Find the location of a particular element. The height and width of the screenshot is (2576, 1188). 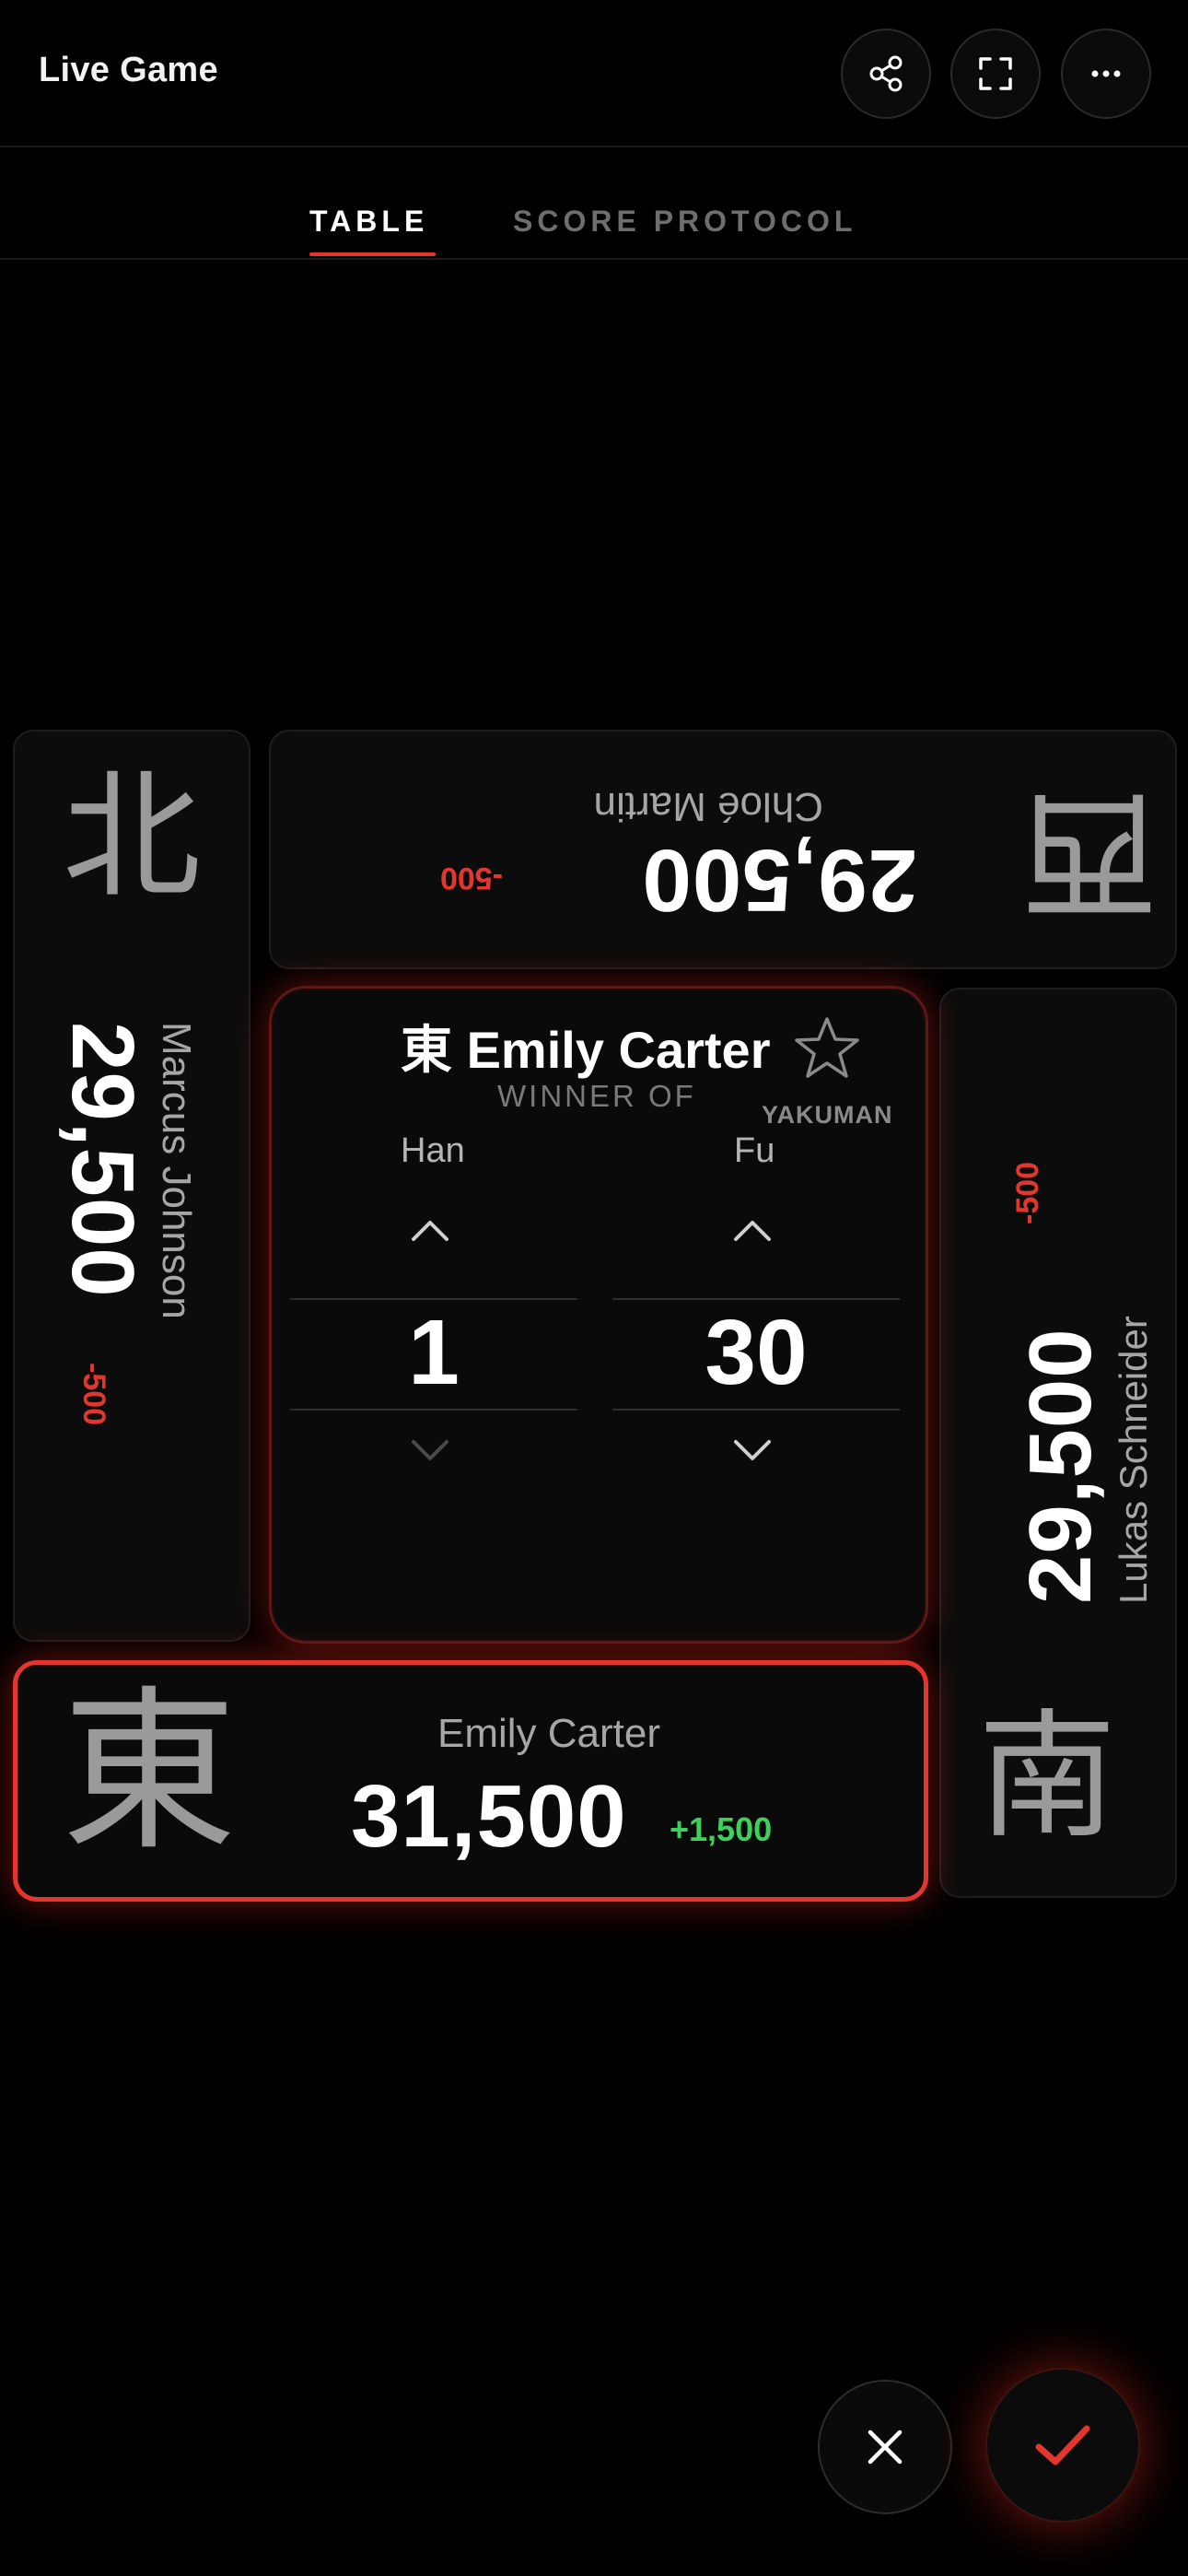

active-tab-indicator is located at coordinates (372, 254).